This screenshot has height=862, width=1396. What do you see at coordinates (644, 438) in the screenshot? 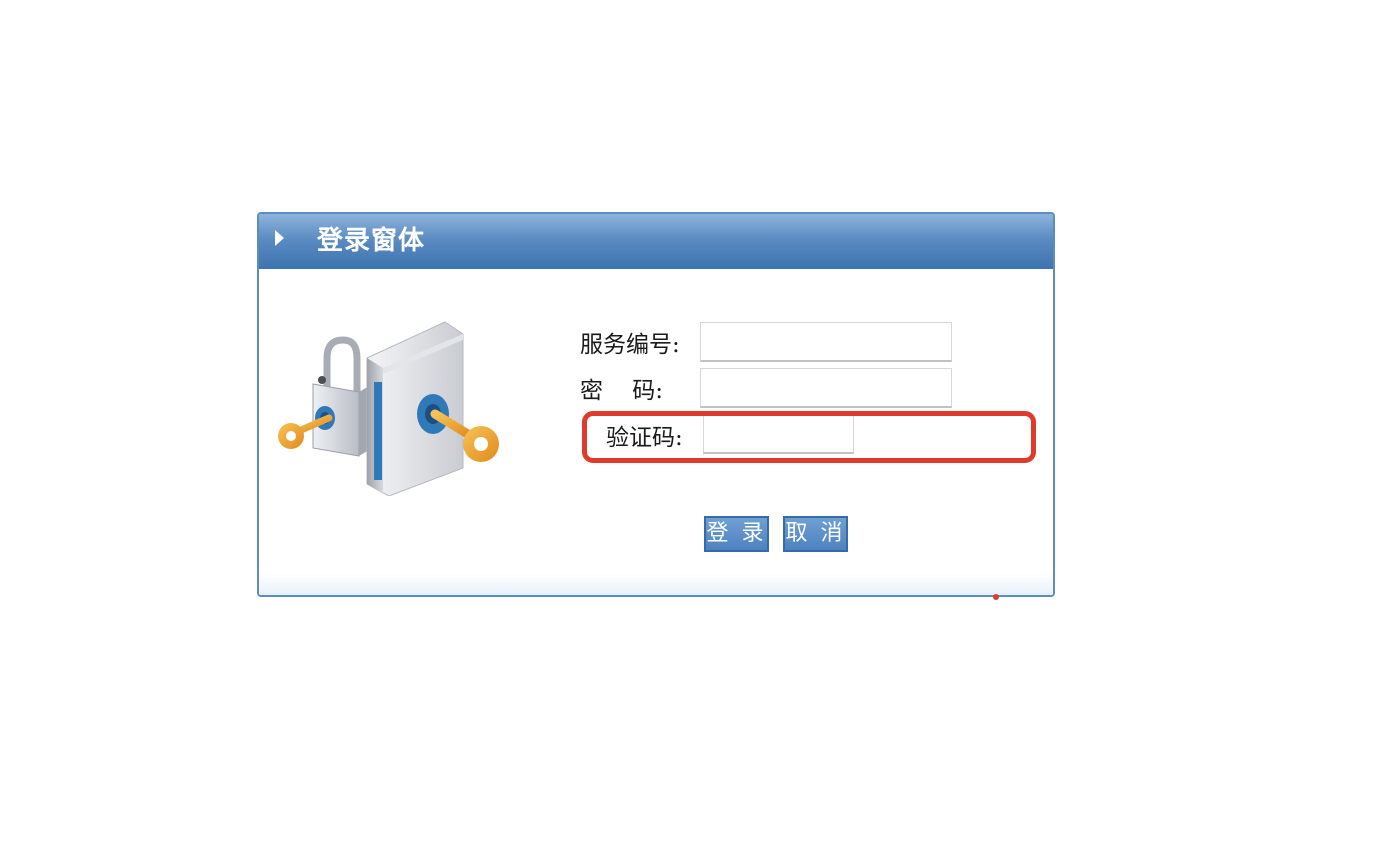
I see `captcha-label: 验证码:` at bounding box center [644, 438].